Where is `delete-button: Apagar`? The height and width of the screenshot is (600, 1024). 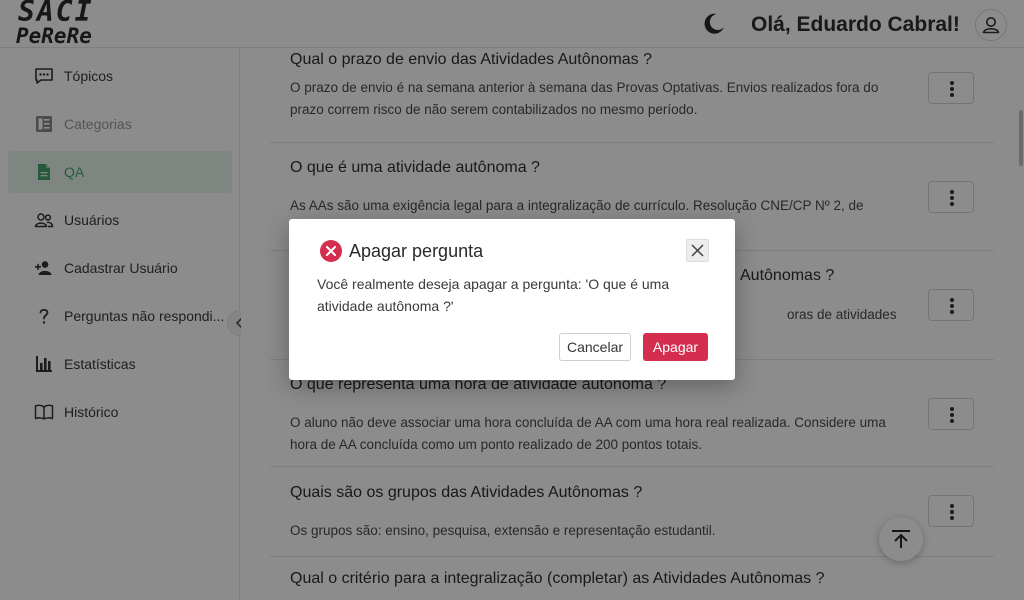 delete-button: Apagar is located at coordinates (675, 347).